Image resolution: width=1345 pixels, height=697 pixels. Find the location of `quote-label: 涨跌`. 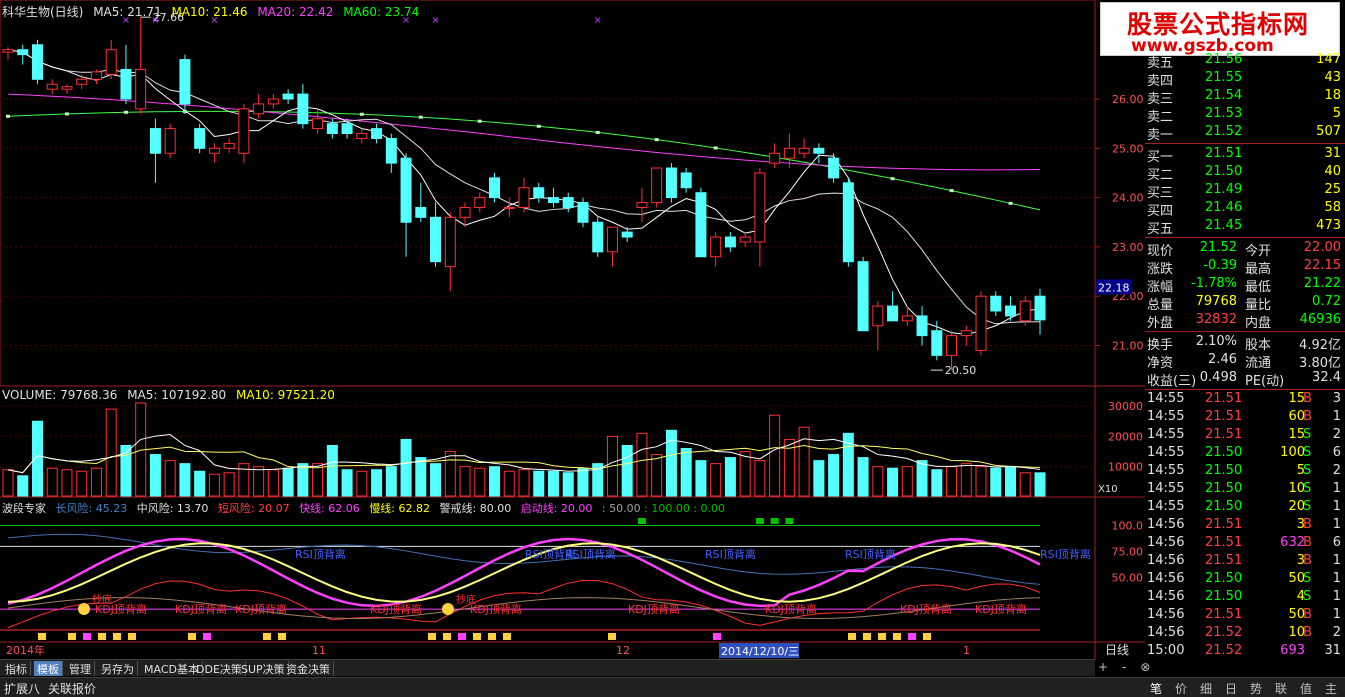

quote-label: 涨跌 is located at coordinates (1160, 269).